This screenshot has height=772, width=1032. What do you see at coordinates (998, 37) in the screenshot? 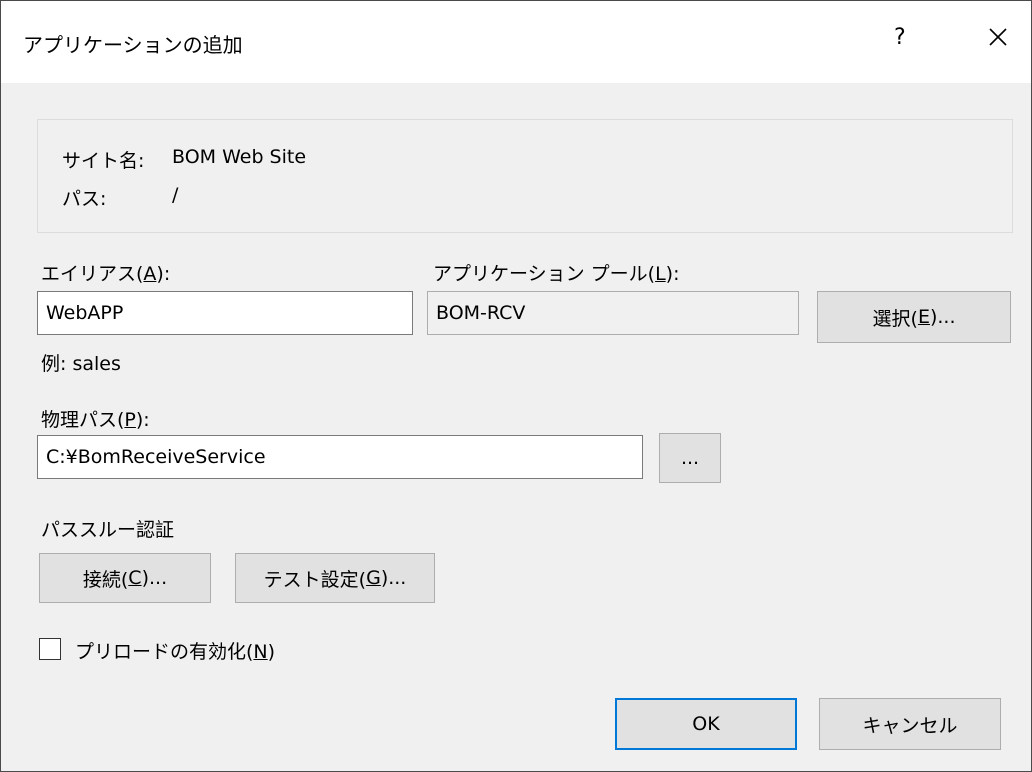
I see `close-icon` at bounding box center [998, 37].